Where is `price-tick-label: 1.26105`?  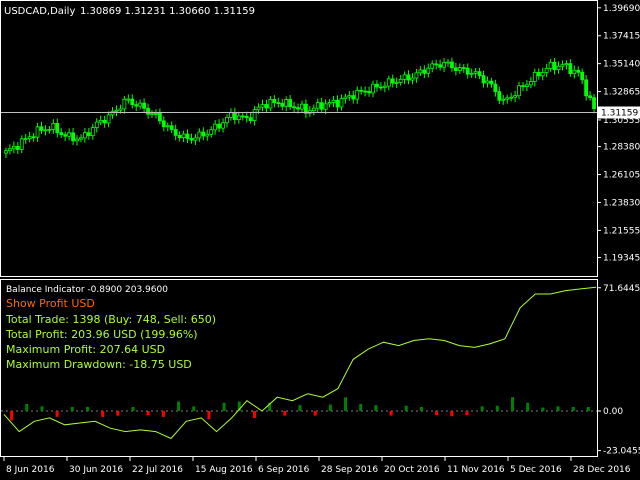 price-tick-label: 1.26105 is located at coordinates (621, 176).